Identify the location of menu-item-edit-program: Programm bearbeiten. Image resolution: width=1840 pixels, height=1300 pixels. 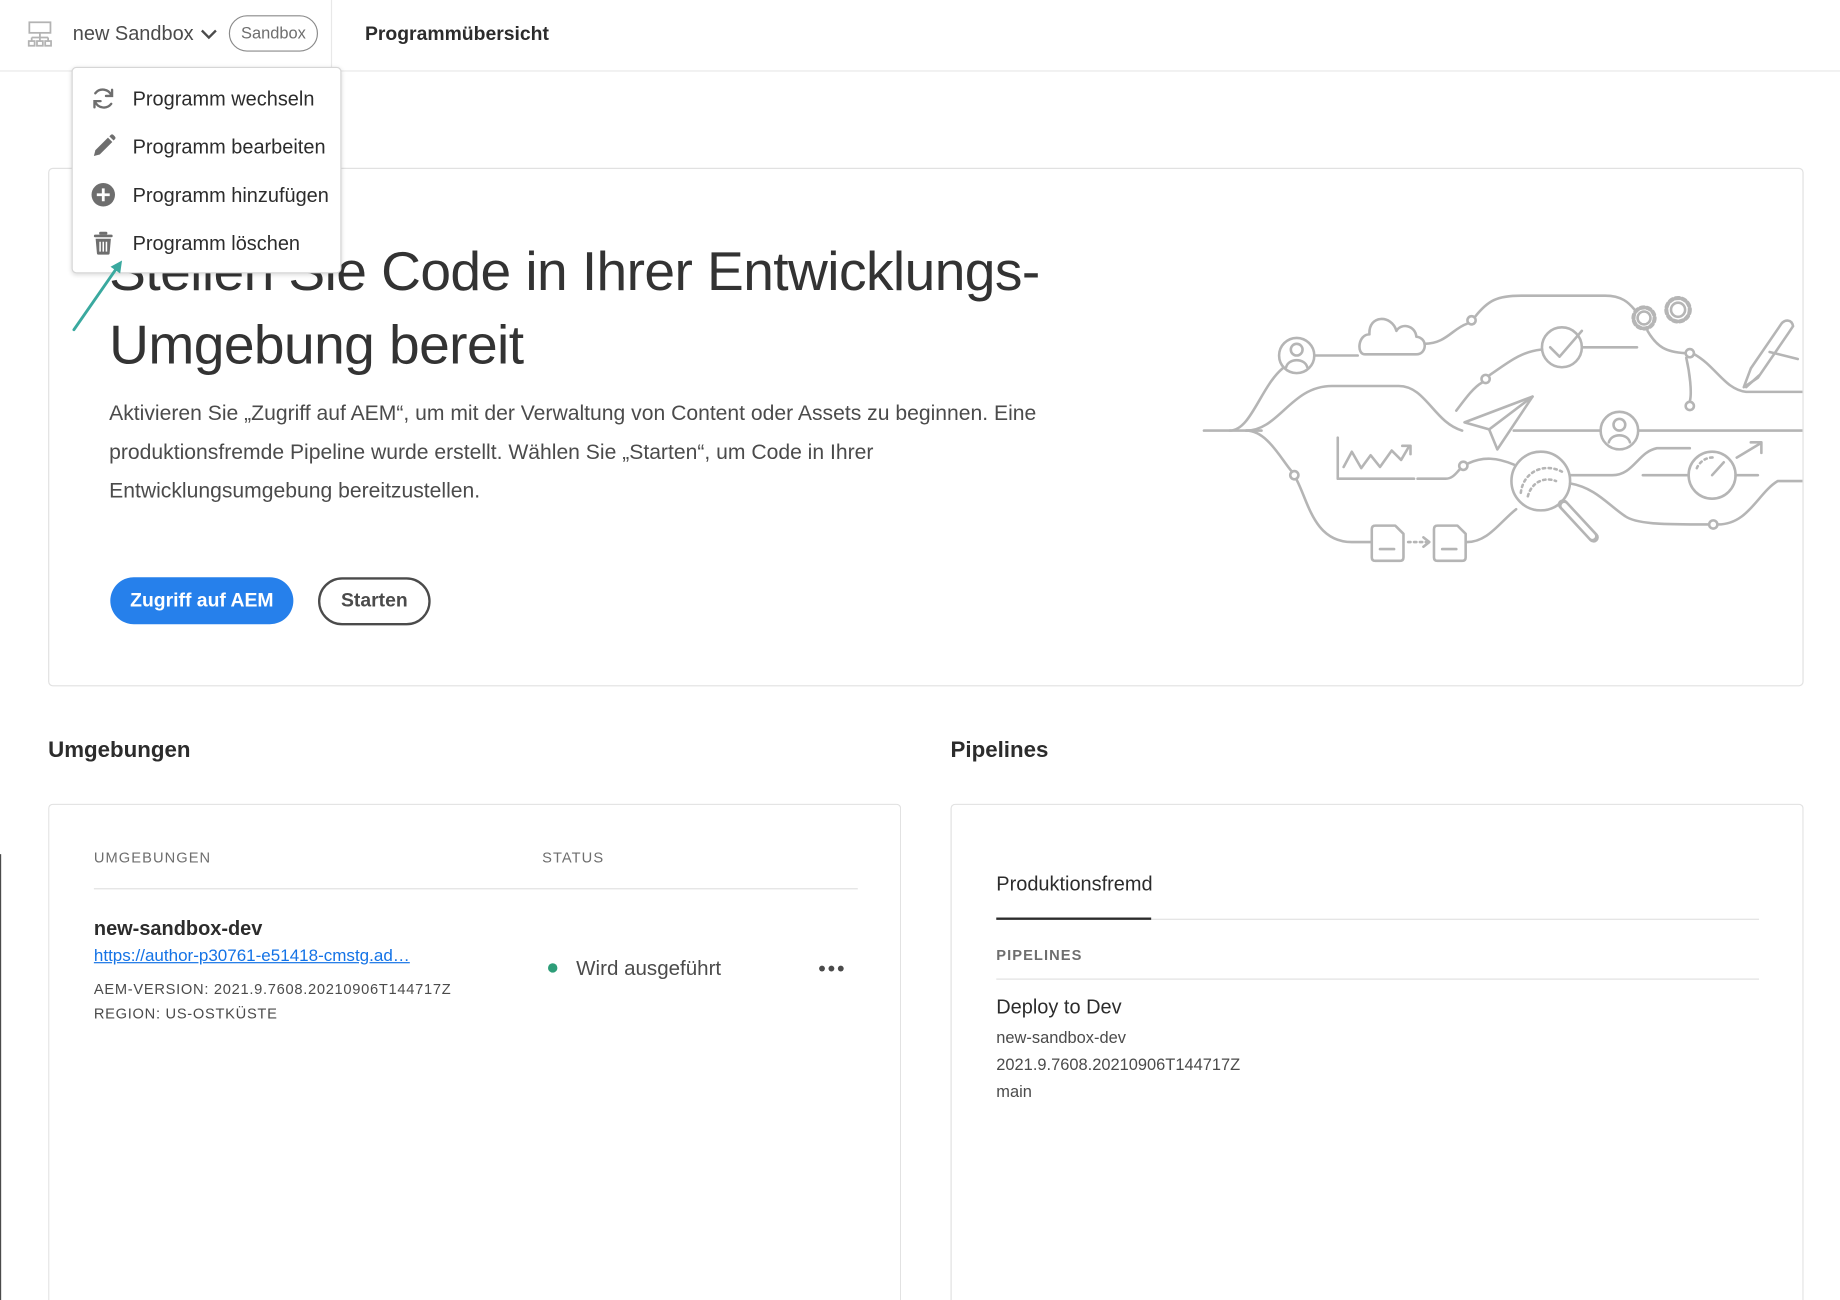
(207, 147).